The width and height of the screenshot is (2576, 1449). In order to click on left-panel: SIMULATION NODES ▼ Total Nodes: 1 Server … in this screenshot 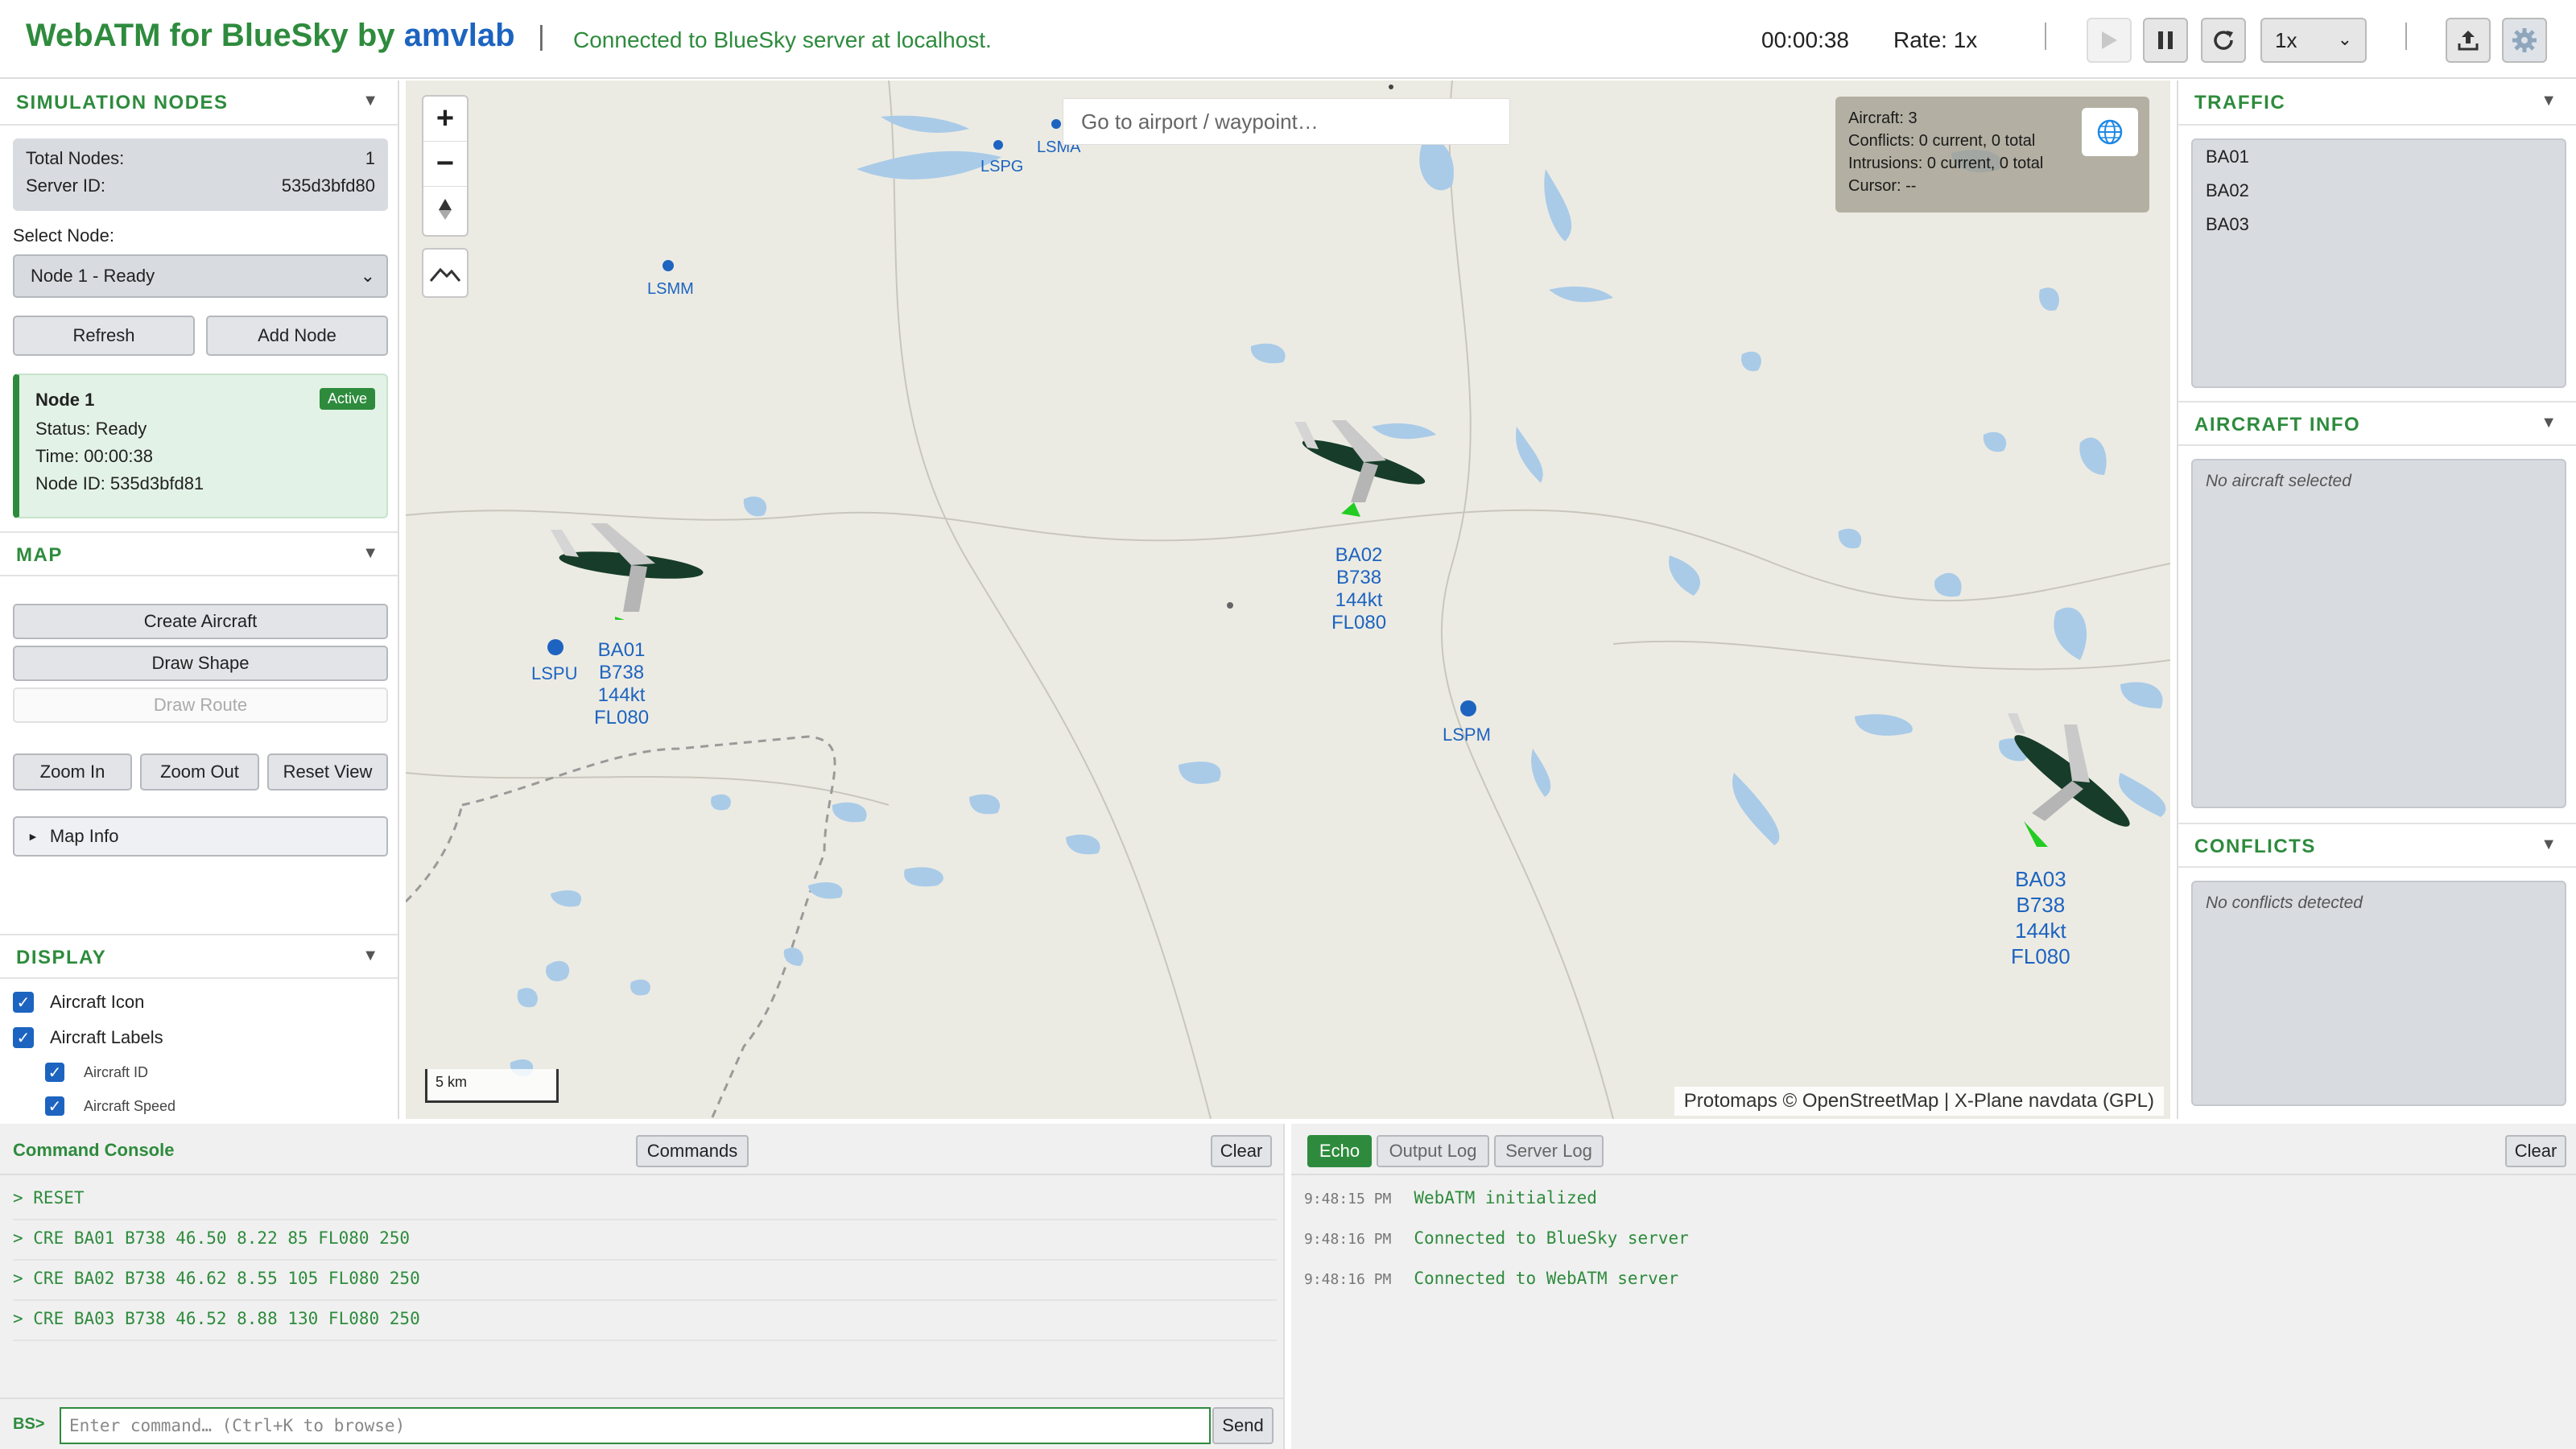, I will do `click(199, 599)`.